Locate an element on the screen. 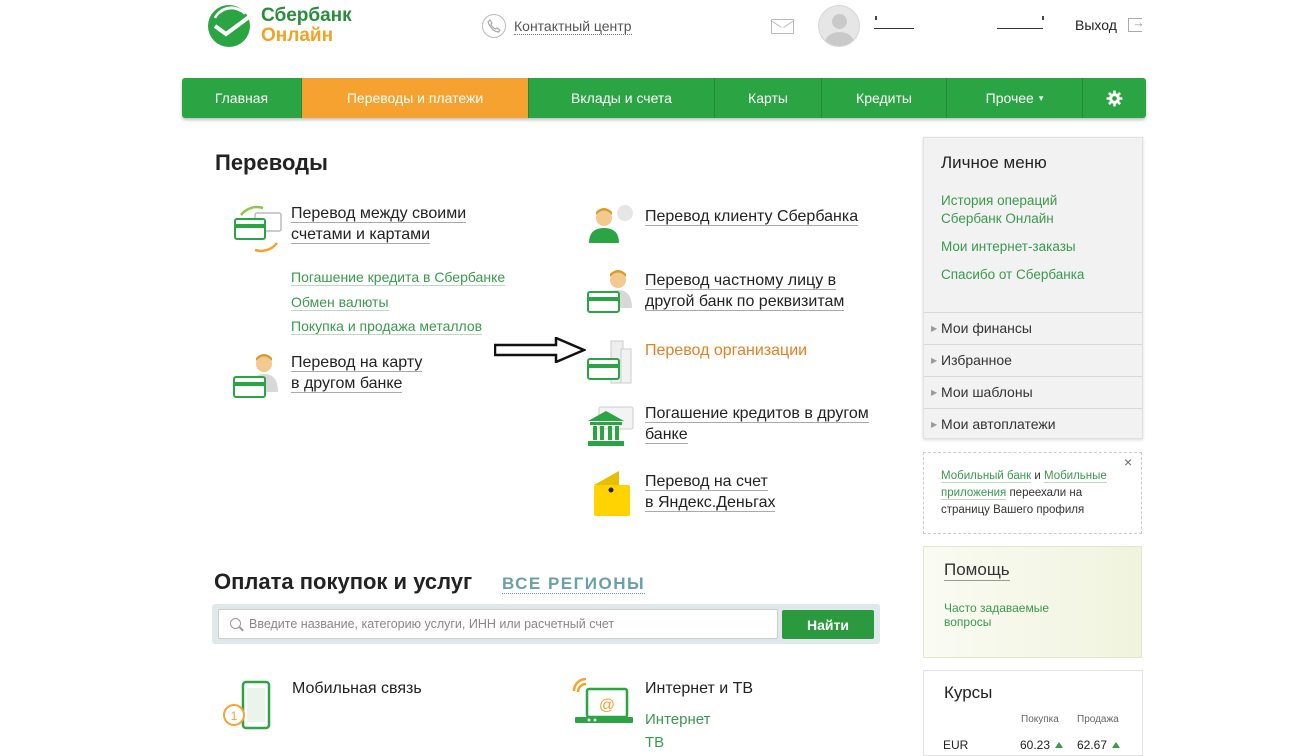  nav-item-transfers-payments: Переводы и платежи is located at coordinates (415, 98).